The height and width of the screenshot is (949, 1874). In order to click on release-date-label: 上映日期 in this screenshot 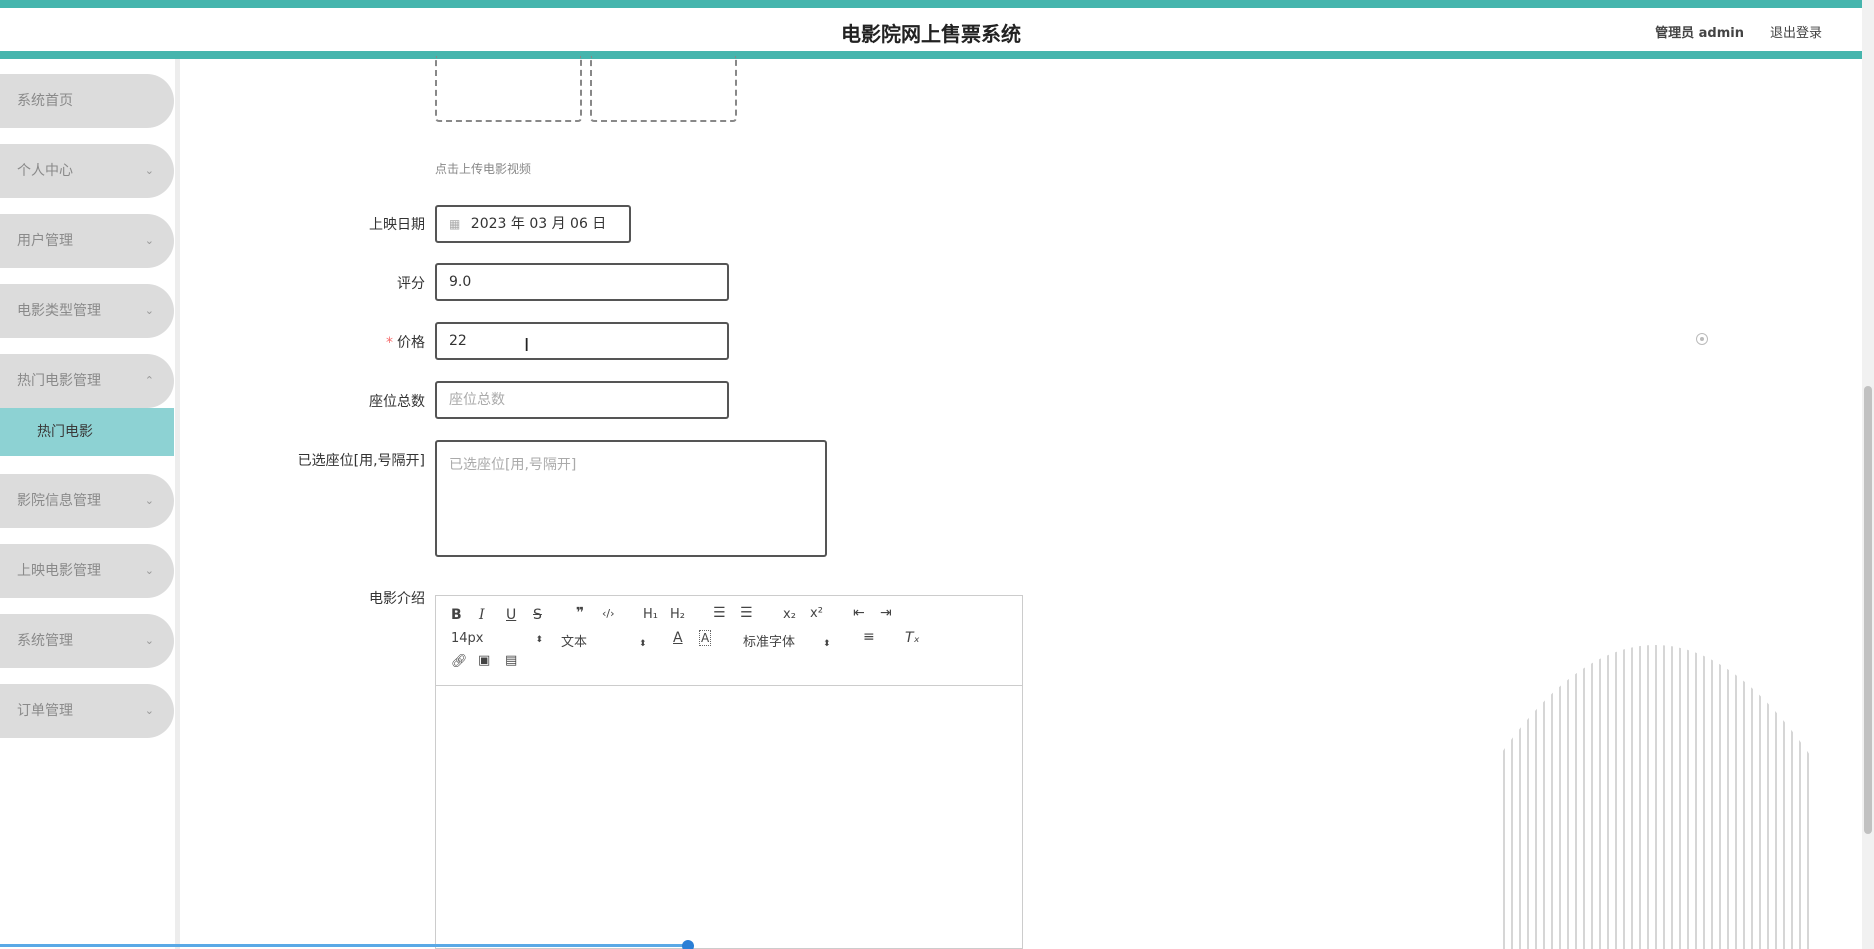, I will do `click(397, 225)`.